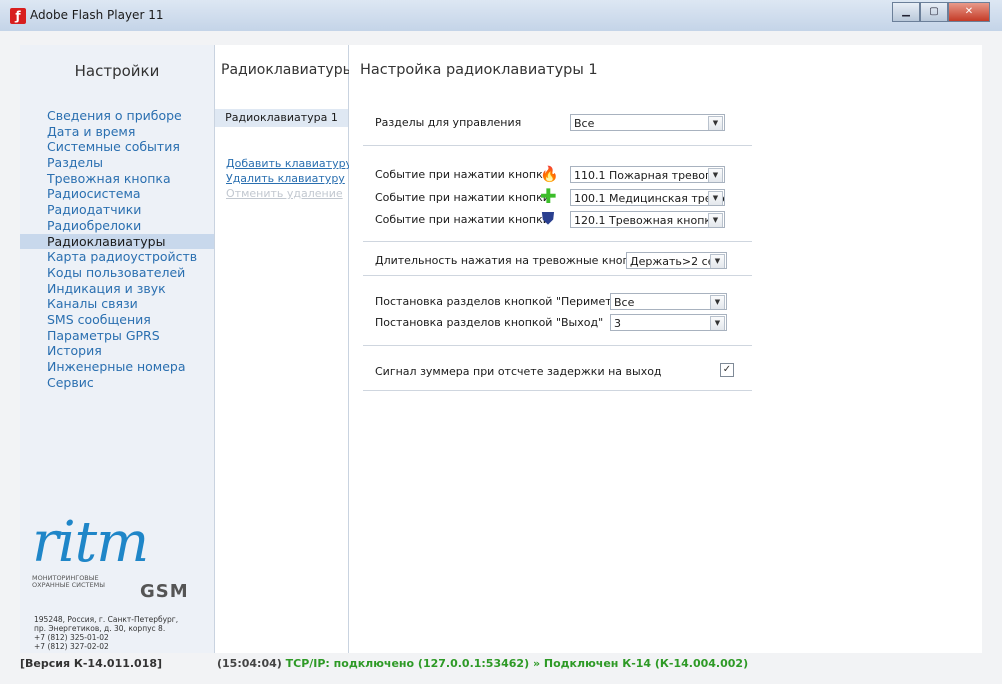 The height and width of the screenshot is (684, 1002). What do you see at coordinates (536, 663) in the screenshot?
I see `status-arrow: »` at bounding box center [536, 663].